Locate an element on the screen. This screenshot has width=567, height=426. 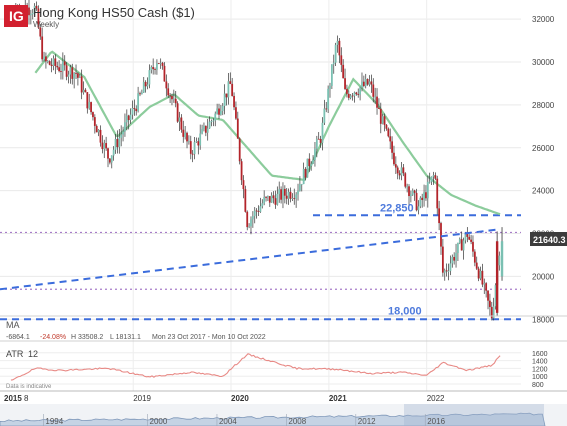
stat-high: H 33508.2 is located at coordinates (87, 337).